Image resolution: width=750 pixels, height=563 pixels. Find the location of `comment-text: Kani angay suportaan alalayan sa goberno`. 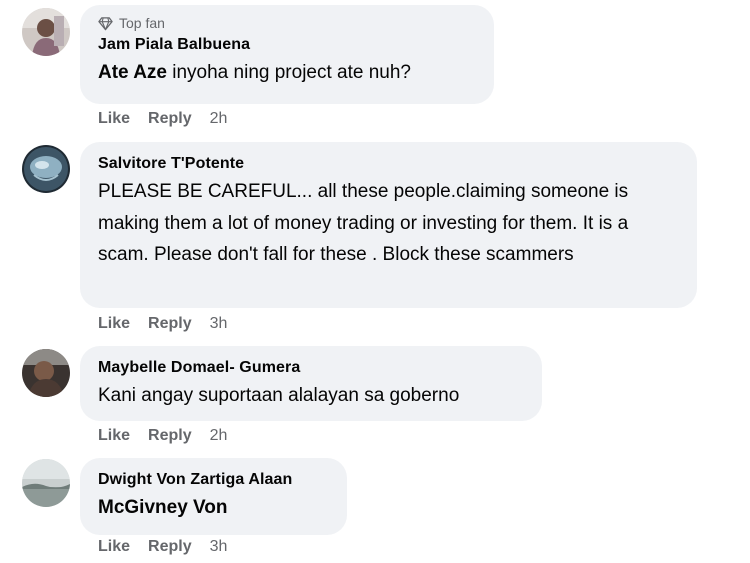

comment-text: Kani angay suportaan alalayan sa goberno is located at coordinates (279, 395).